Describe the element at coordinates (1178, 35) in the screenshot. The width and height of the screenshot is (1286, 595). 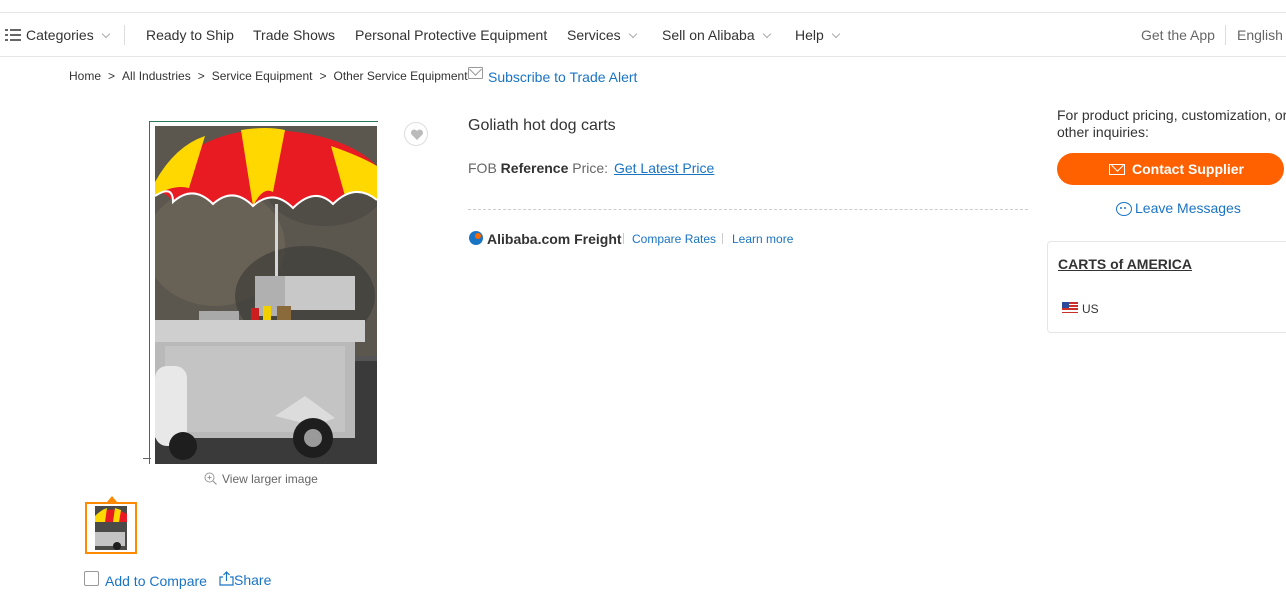
I see `nav-get-app: Get the App` at that location.